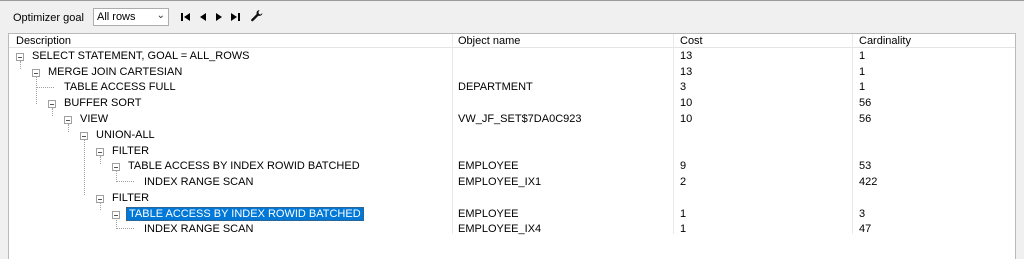  What do you see at coordinates (512, 56) in the screenshot?
I see `plan-row: SELECT STATEMENT, GOAL = ALL_ROWS 13 1` at bounding box center [512, 56].